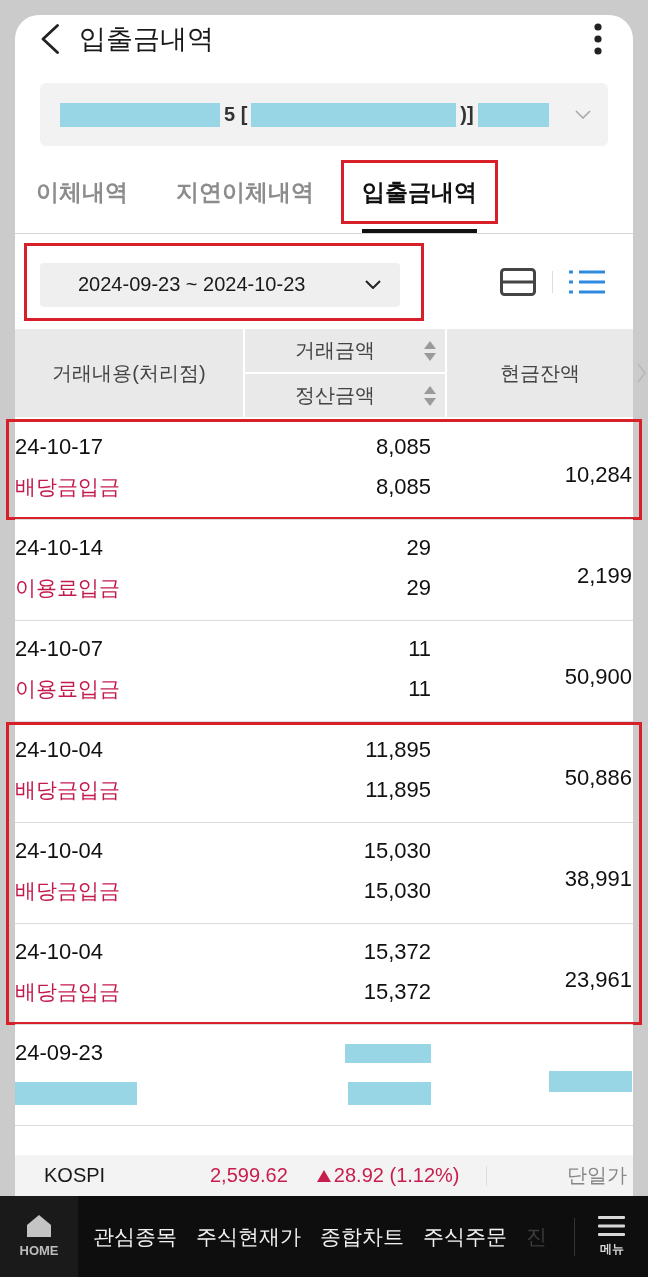 The width and height of the screenshot is (648, 1277). What do you see at coordinates (248, 1236) in the screenshot?
I see `nav-item: 주식현재가` at bounding box center [248, 1236].